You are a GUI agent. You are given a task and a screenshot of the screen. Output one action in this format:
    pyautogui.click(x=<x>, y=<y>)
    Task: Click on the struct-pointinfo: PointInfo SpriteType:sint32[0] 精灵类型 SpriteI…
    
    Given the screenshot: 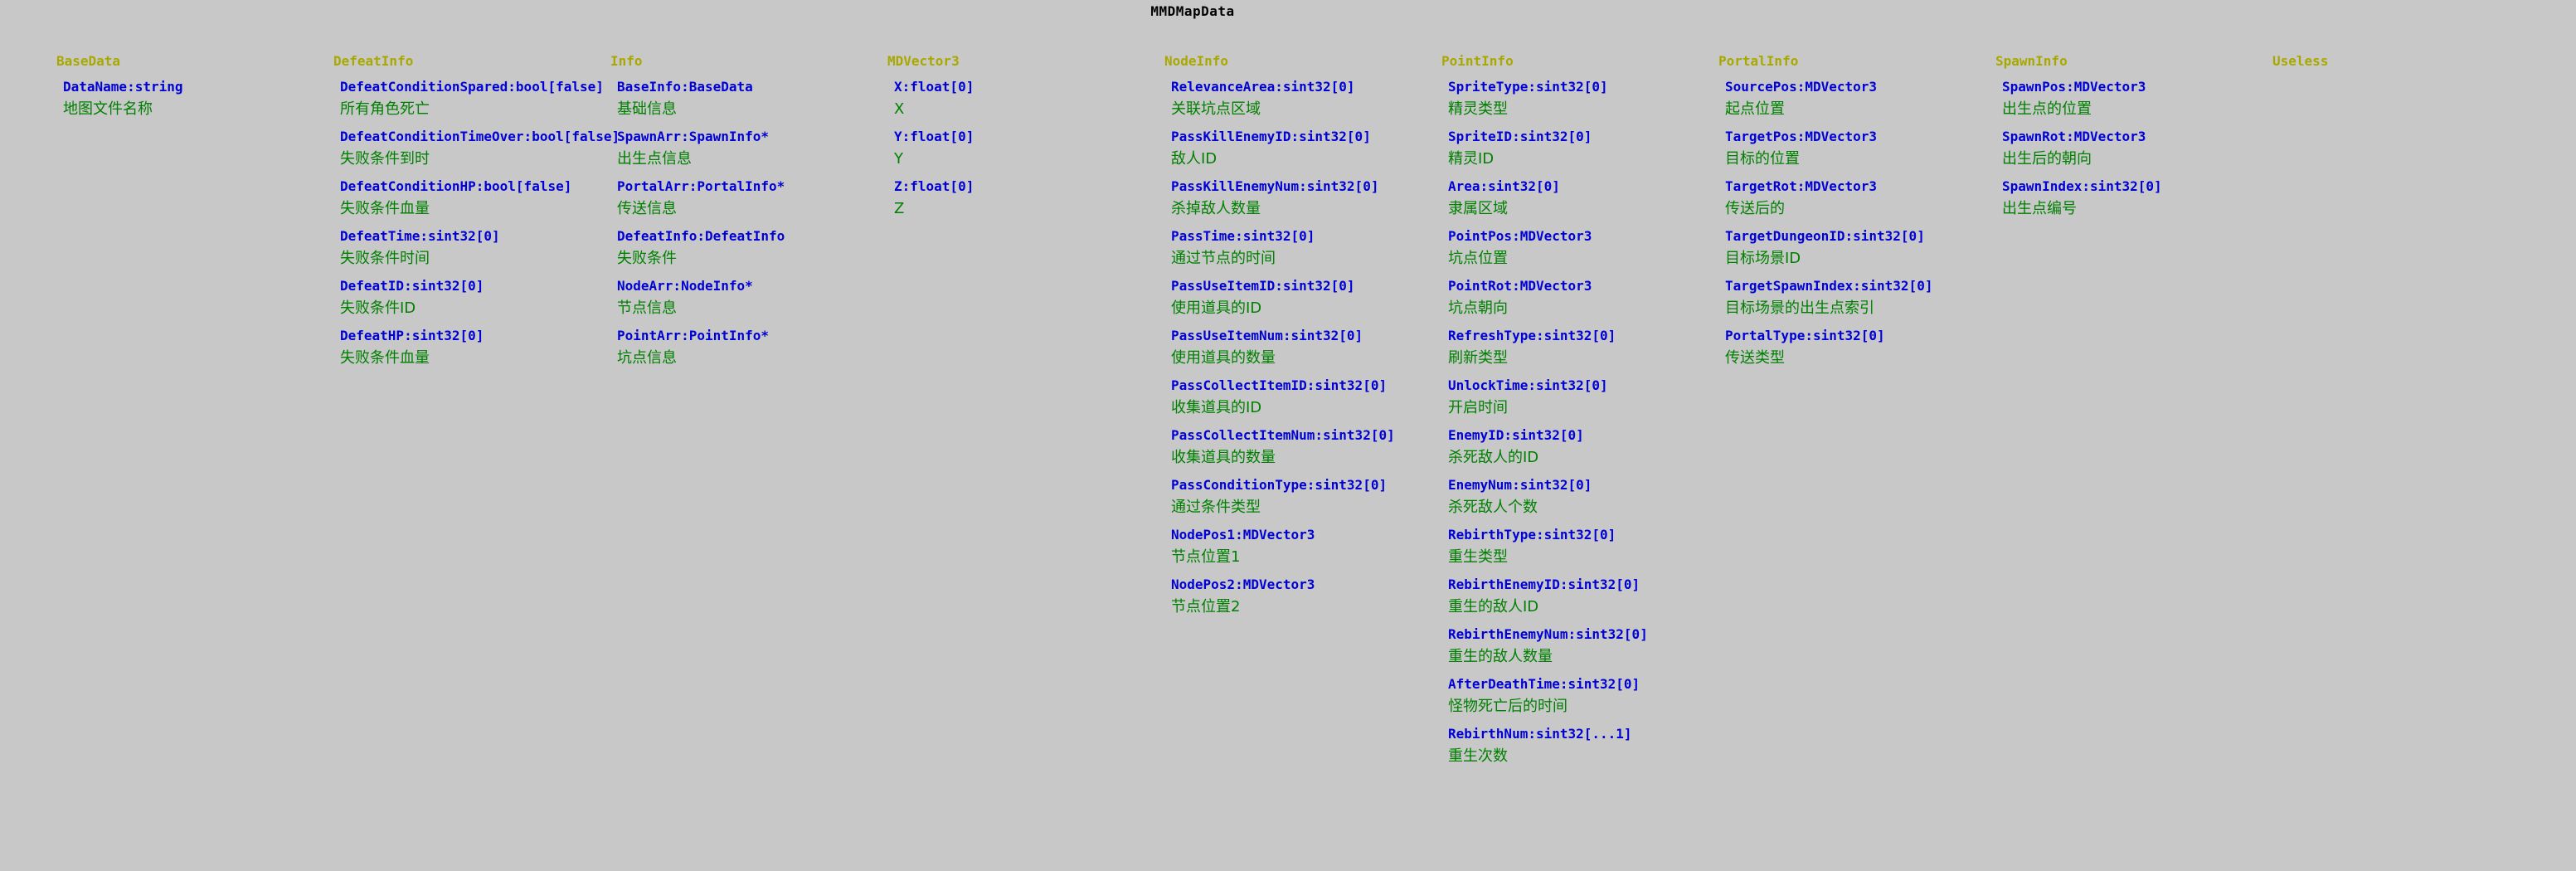 What is the action you would take?
    pyautogui.click(x=1544, y=414)
    